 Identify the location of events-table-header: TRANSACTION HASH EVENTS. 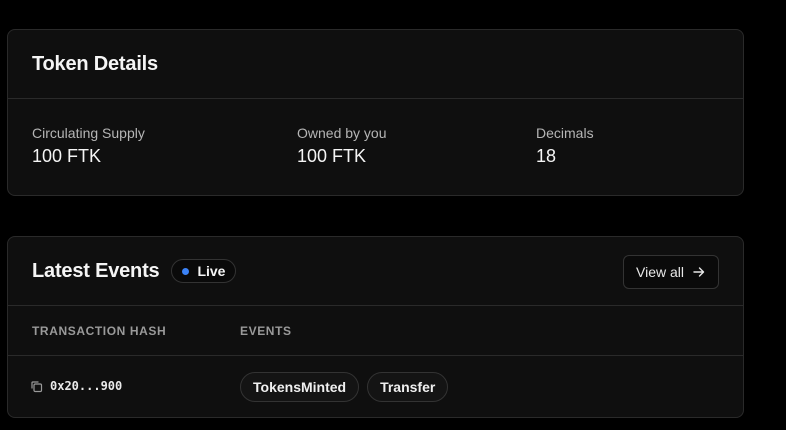
(375, 331).